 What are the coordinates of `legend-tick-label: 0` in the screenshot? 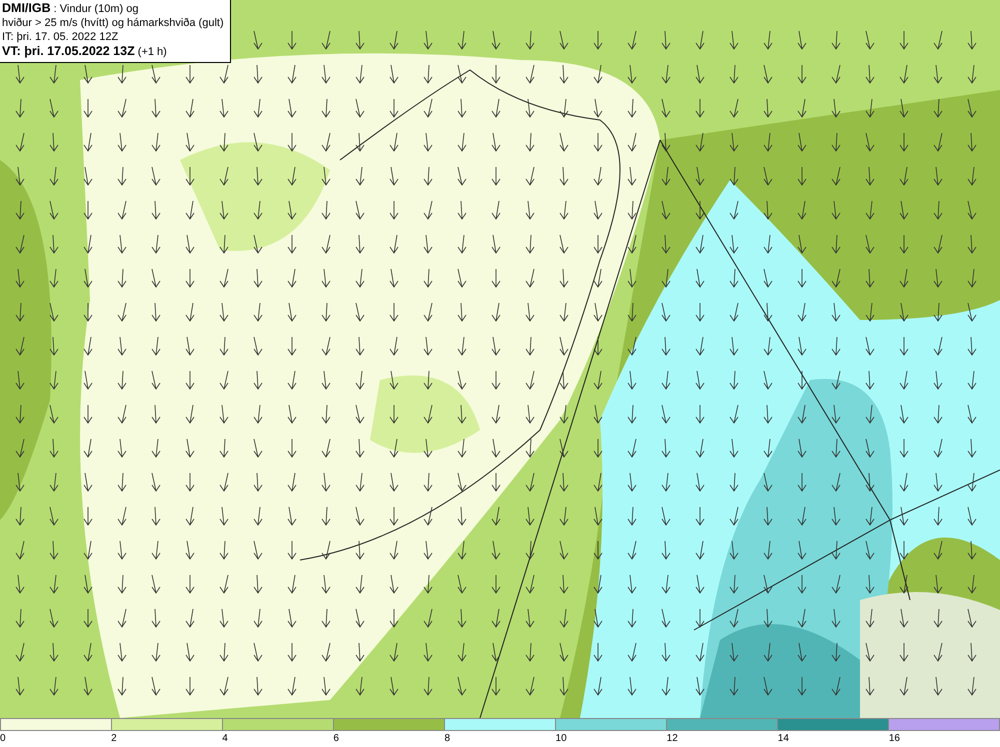 It's located at (3, 739).